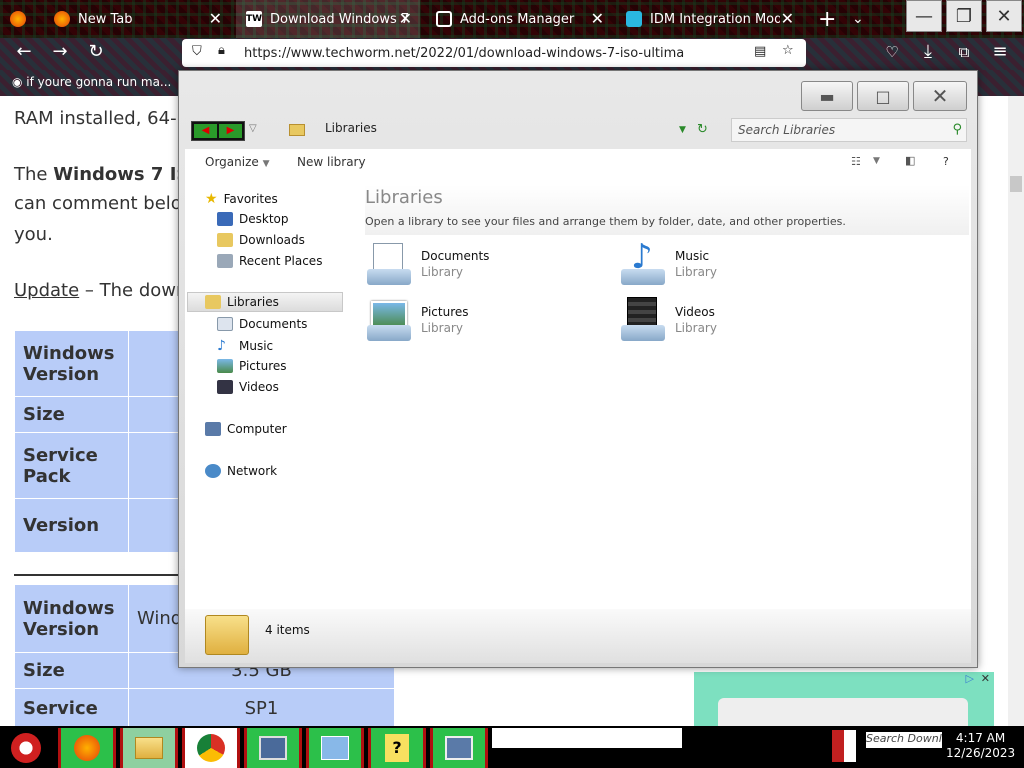 The image size is (1024, 768). Describe the element at coordinates (946, 161) in the screenshot. I see `help-button: ?` at that location.